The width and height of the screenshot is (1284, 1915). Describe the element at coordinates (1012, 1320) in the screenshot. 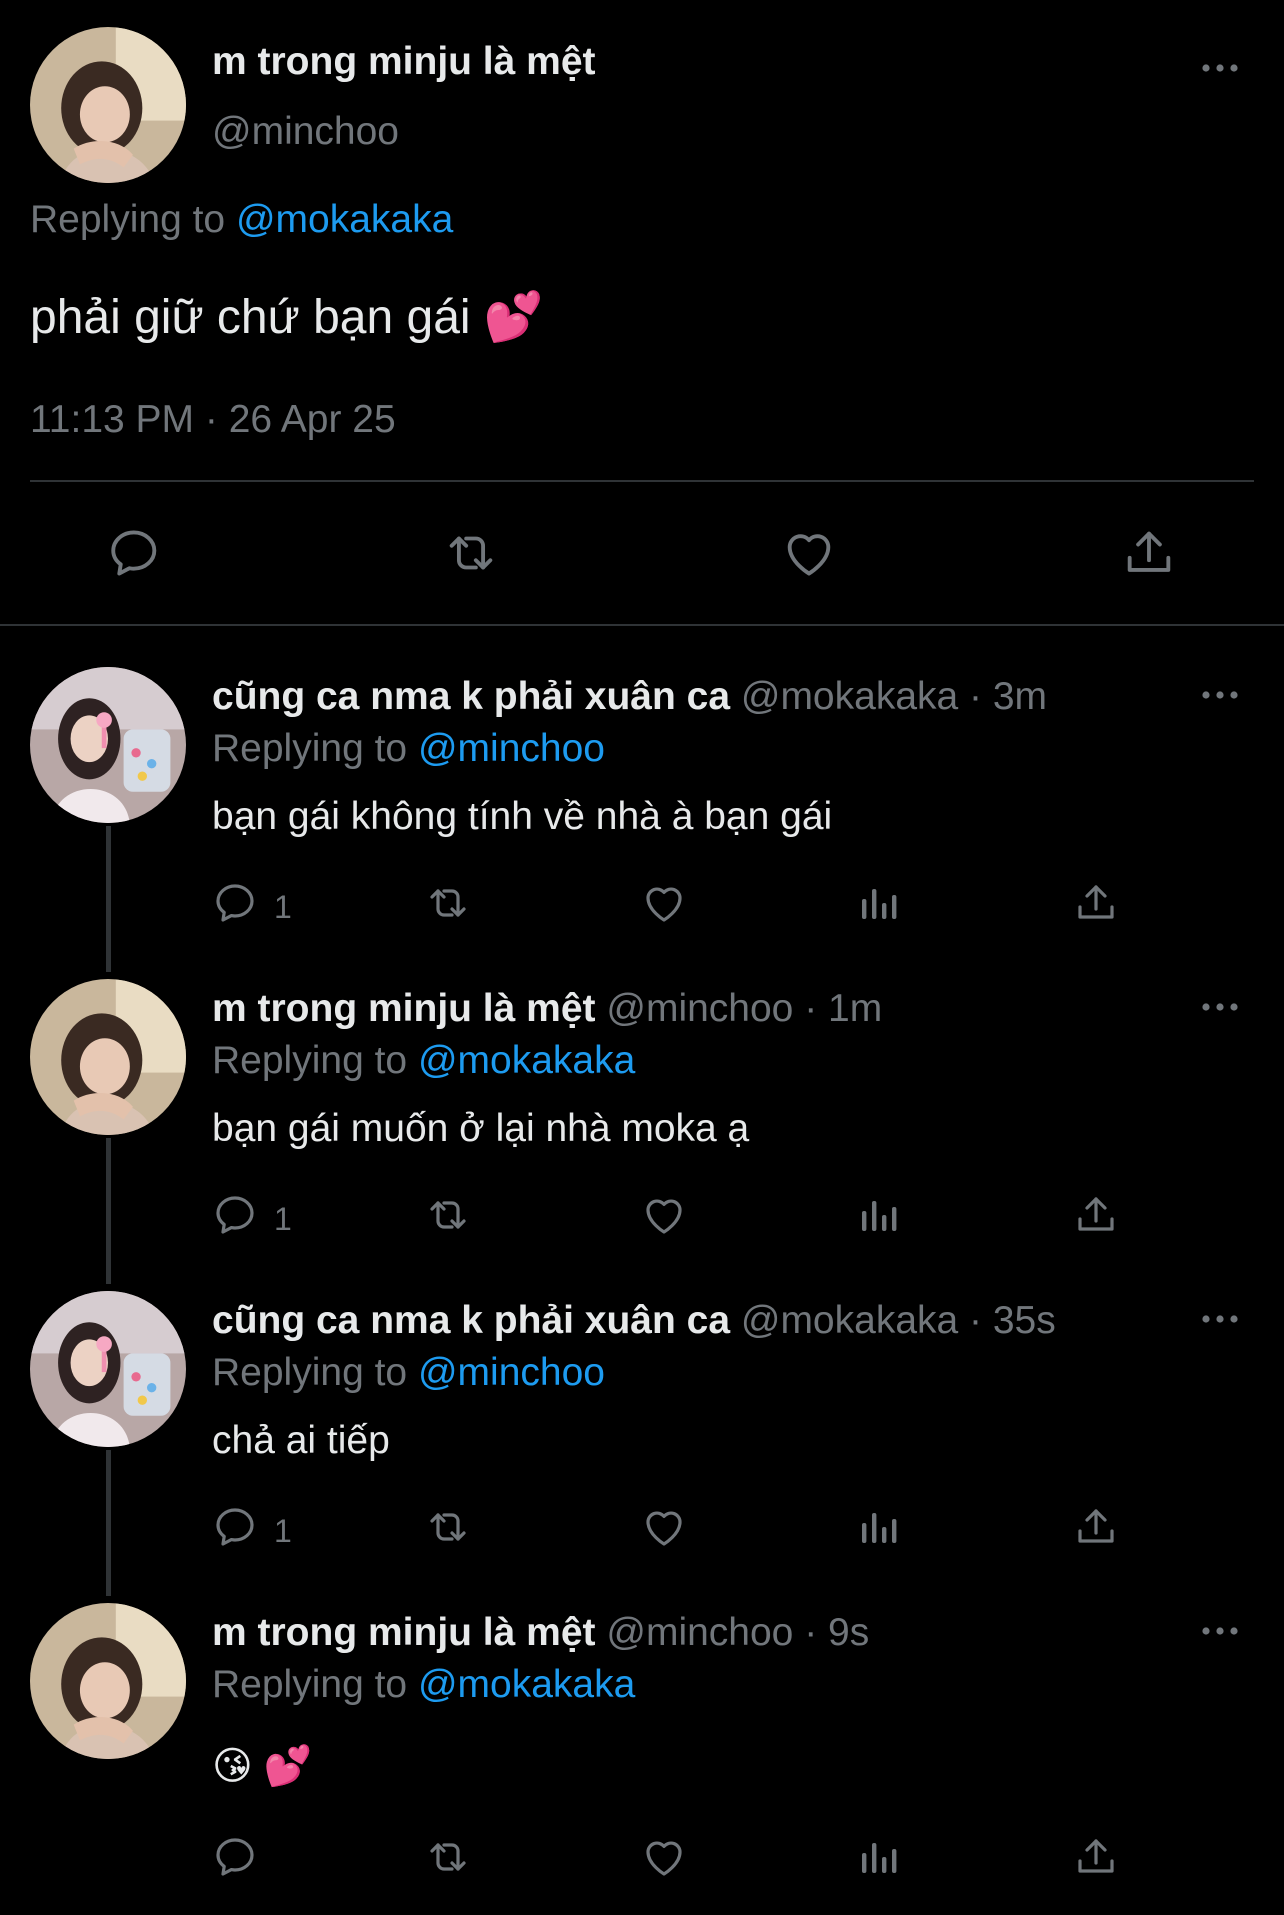

I see `relative-time: · 35s` at that location.